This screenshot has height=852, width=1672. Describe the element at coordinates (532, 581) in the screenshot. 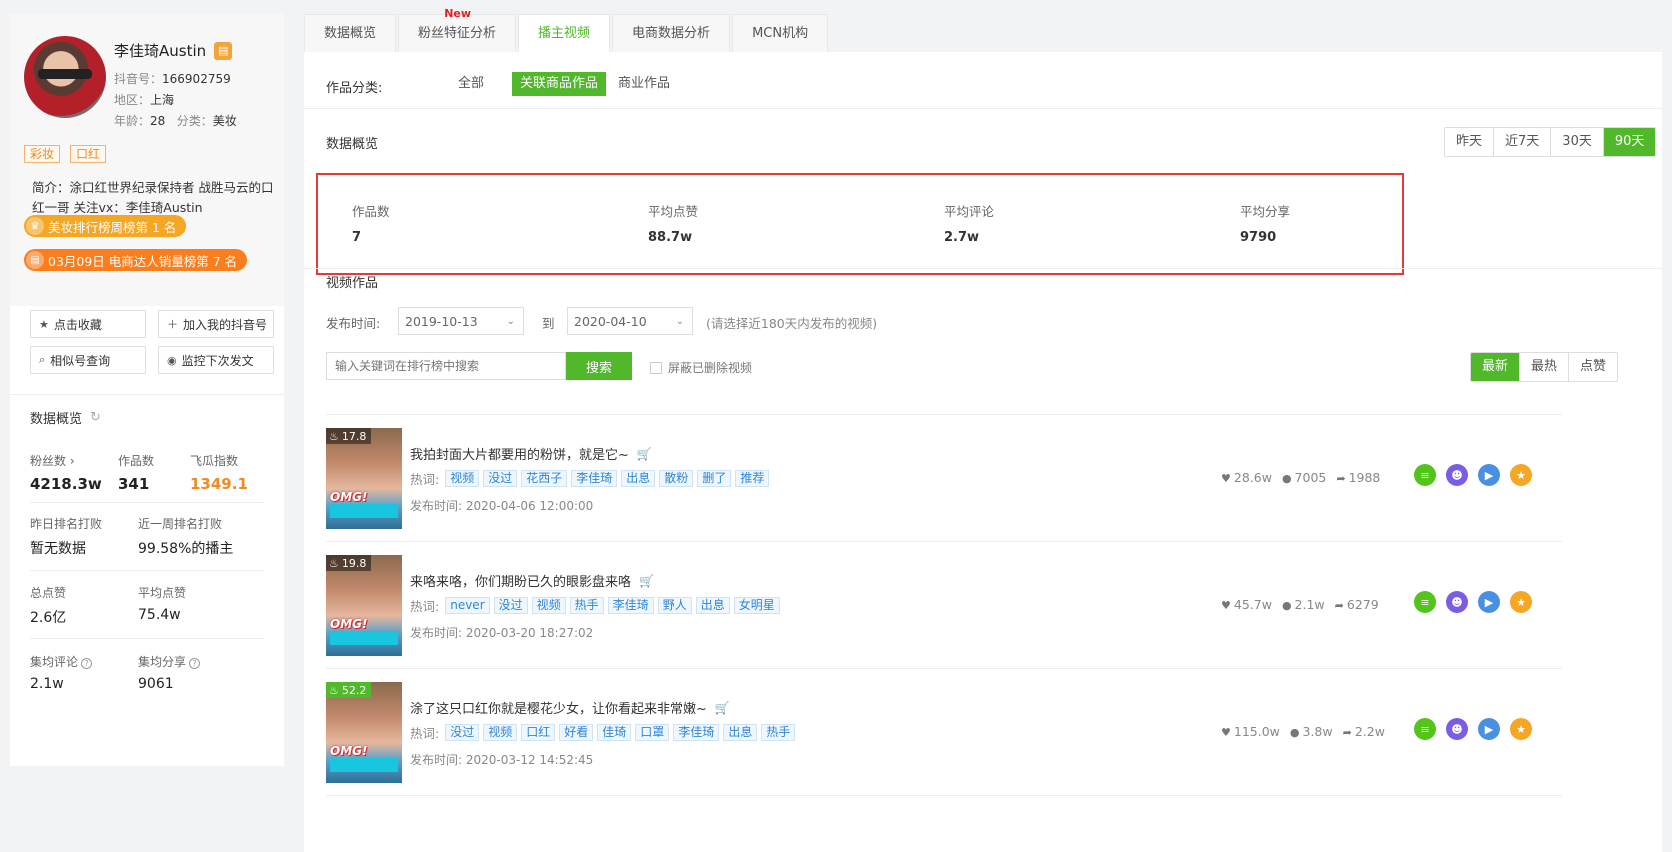

I see `video-title: 来咯来咯，你们期盼已久的眼影盘来咯 🛒` at that location.